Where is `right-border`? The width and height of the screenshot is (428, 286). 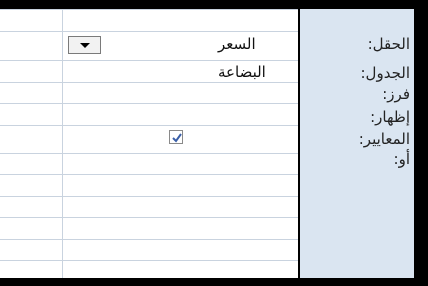
right-border is located at coordinates (421, 143).